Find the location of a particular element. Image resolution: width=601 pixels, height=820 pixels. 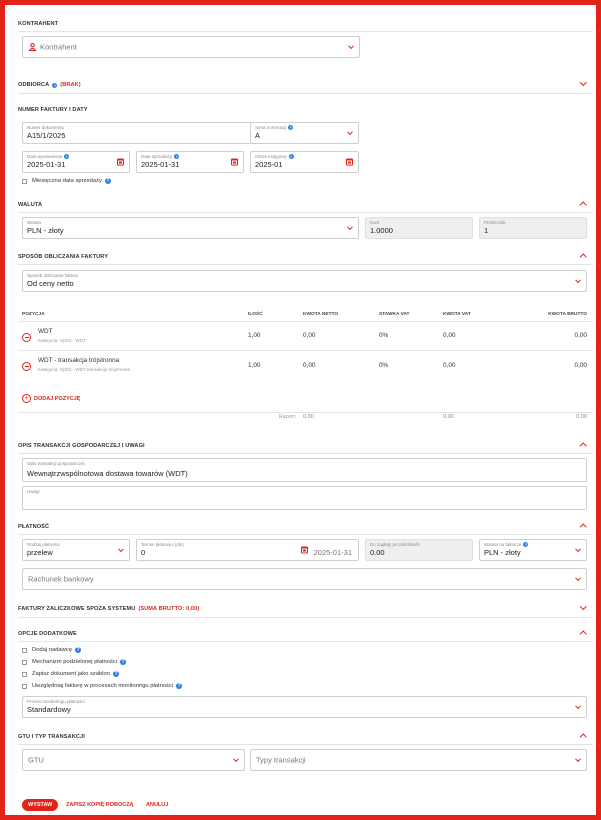

contractor-placeholder: Kontrahent is located at coordinates (58, 47).